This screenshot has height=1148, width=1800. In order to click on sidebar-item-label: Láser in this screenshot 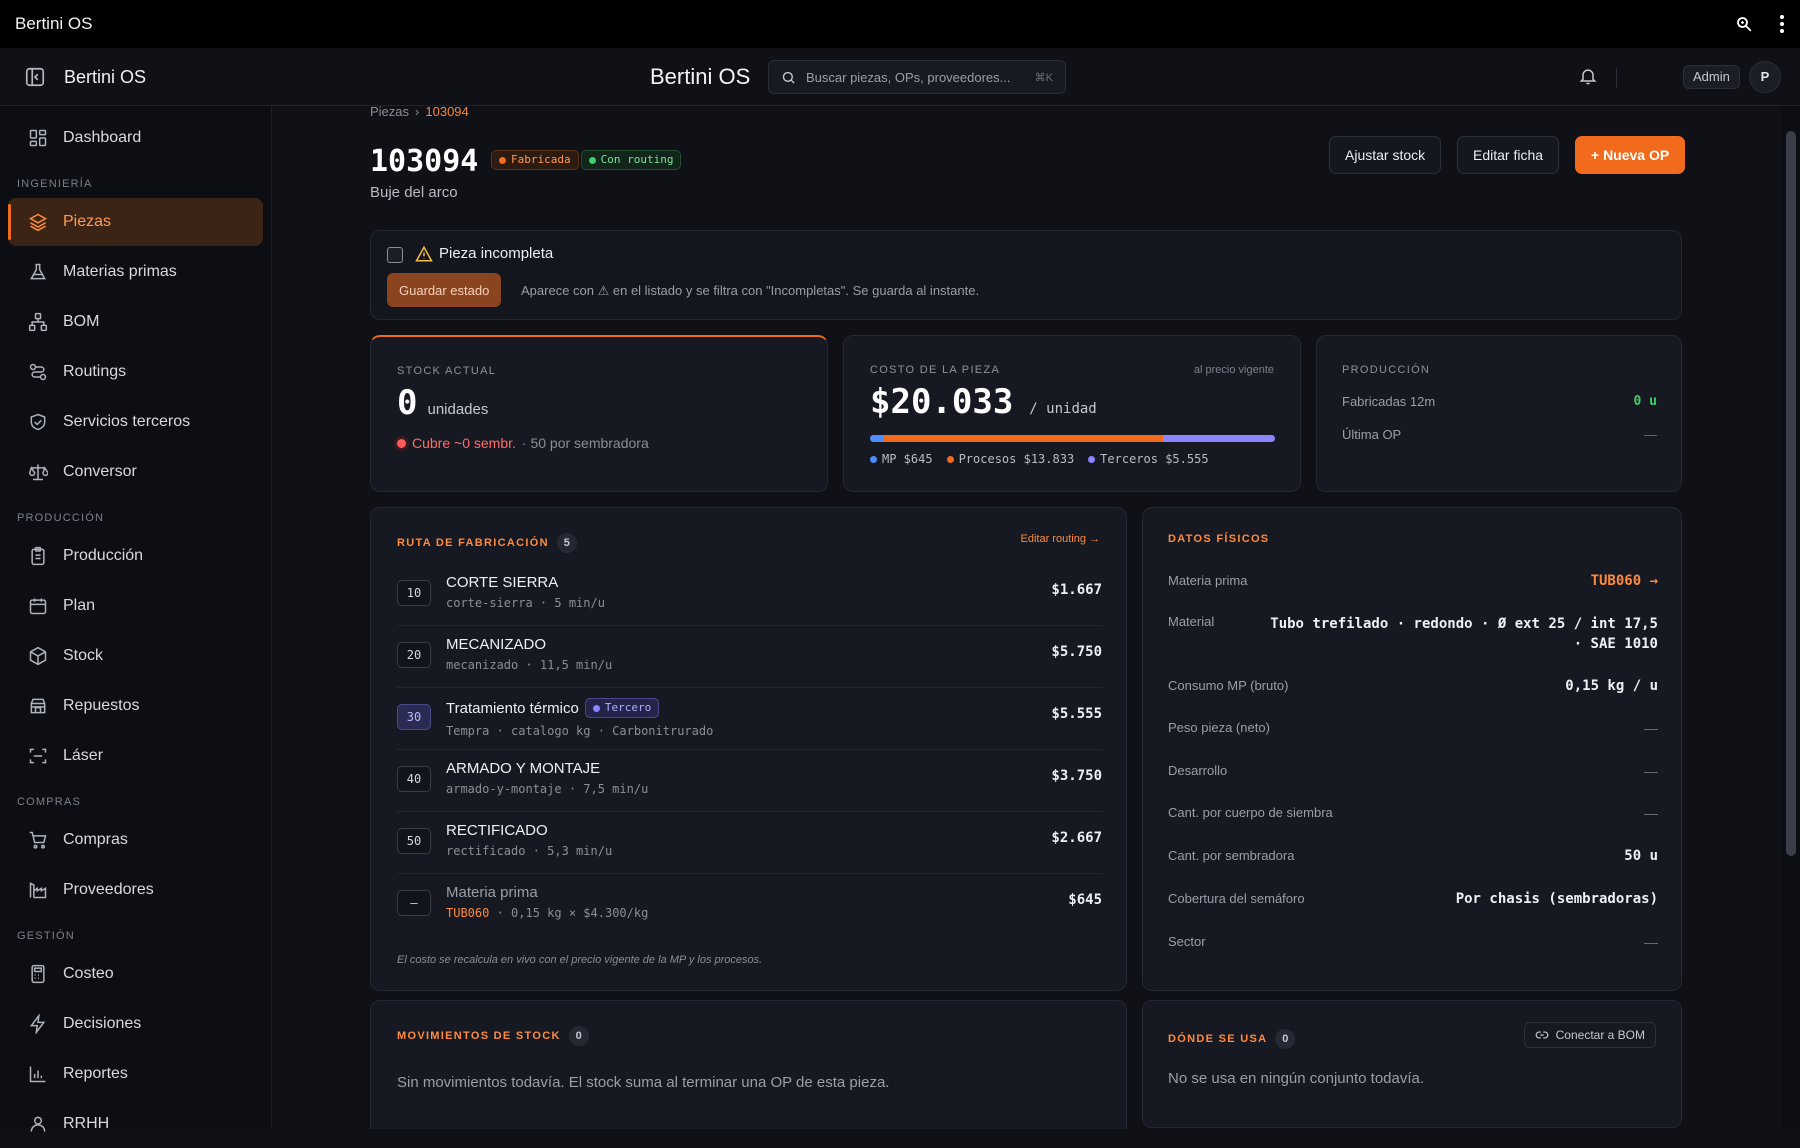, I will do `click(83, 755)`.